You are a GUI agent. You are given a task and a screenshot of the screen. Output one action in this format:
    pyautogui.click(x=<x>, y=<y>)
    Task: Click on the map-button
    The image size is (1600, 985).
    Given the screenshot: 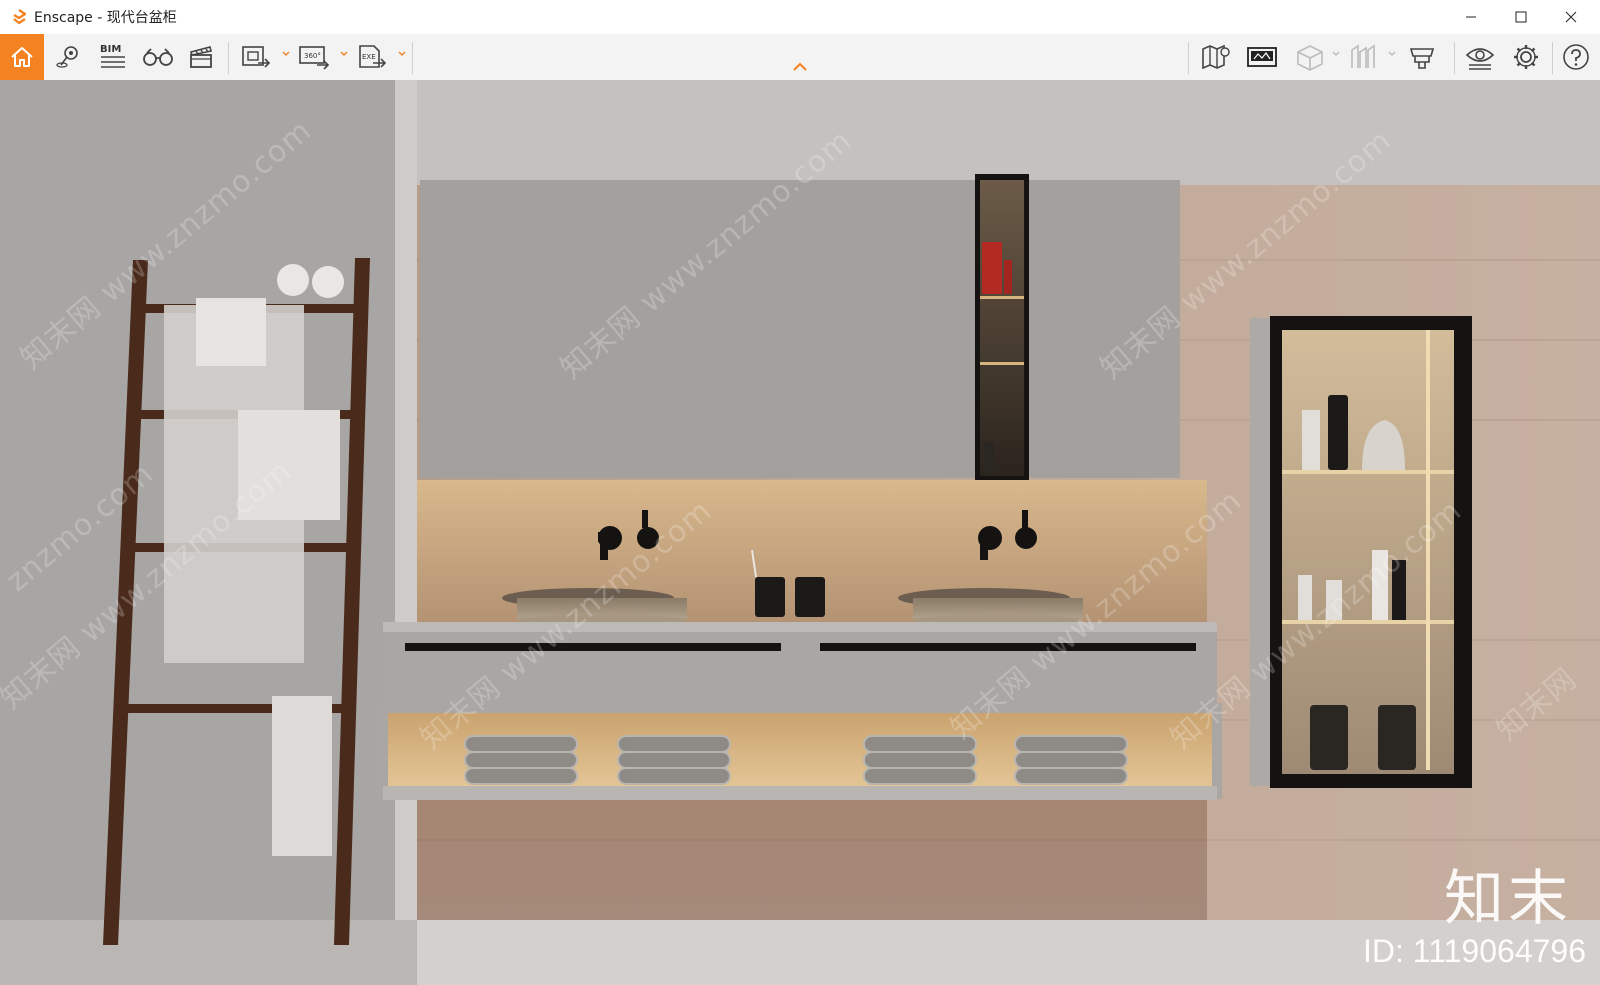 What is the action you would take?
    pyautogui.click(x=1216, y=57)
    